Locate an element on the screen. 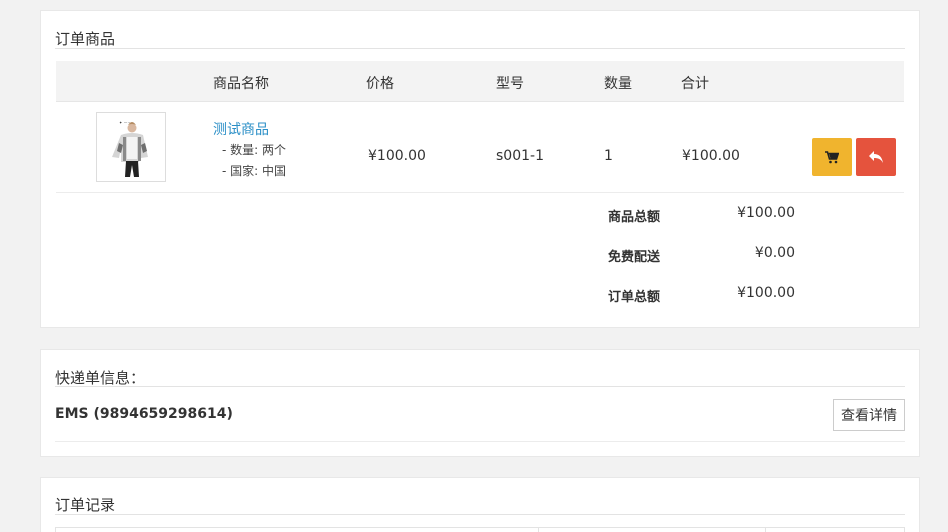 This screenshot has height=532, width=948. column-header-total: 合计 is located at coordinates (695, 84).